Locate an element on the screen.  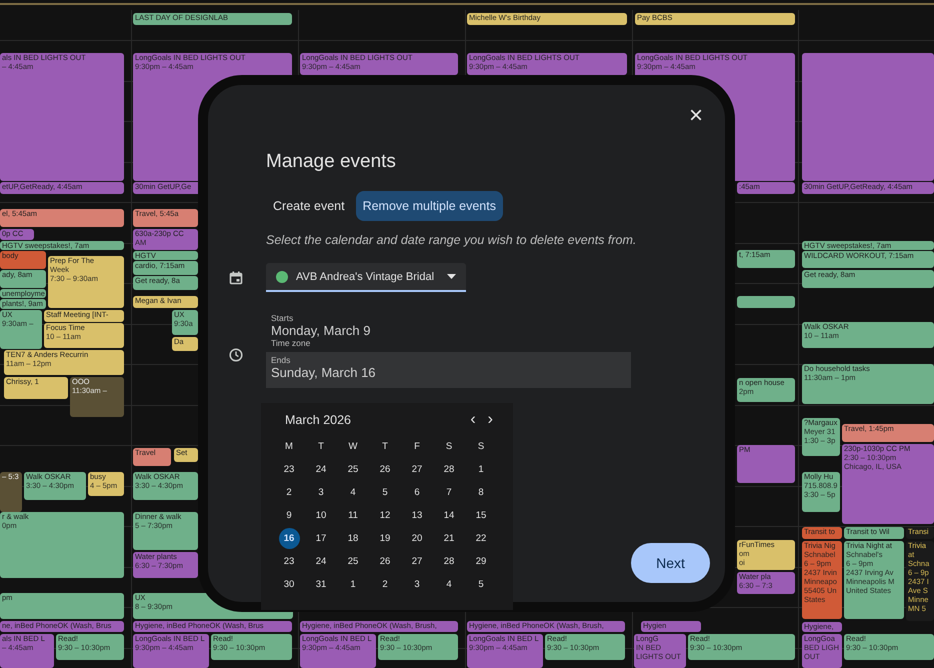
weekday-label: W is located at coordinates (353, 446).